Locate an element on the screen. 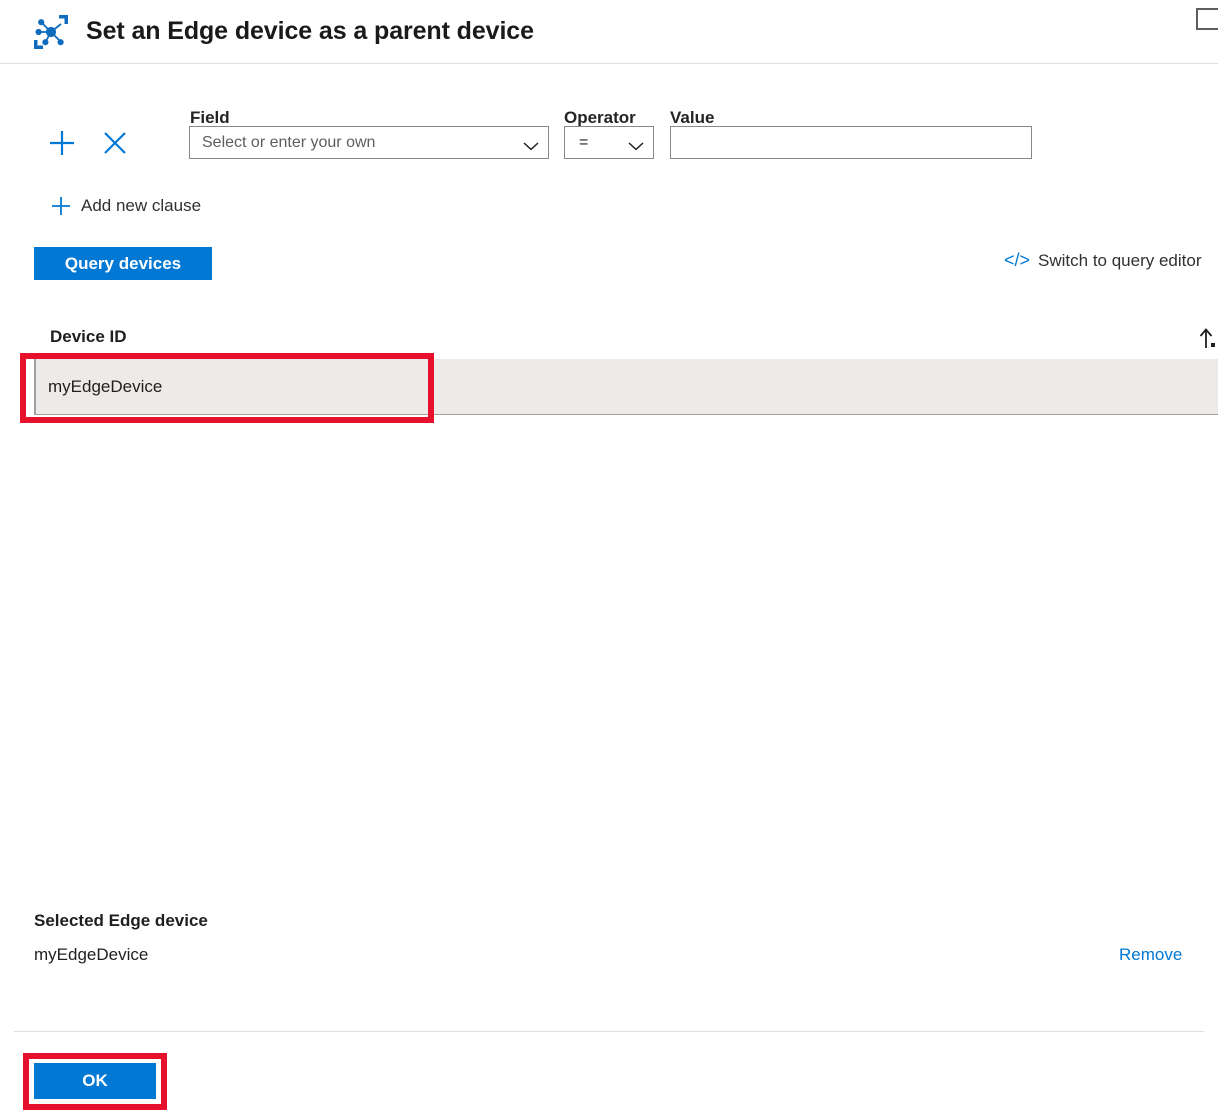 The image size is (1218, 1110). device-table-header: Device ID is located at coordinates (609, 340).